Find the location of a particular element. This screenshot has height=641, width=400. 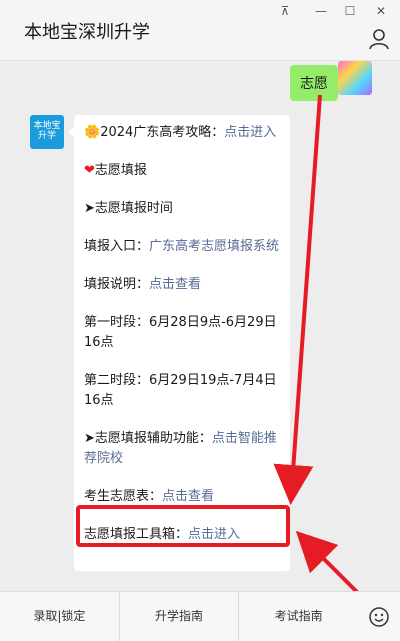

tab-admission: 录取|锁定 is located at coordinates (60, 616).